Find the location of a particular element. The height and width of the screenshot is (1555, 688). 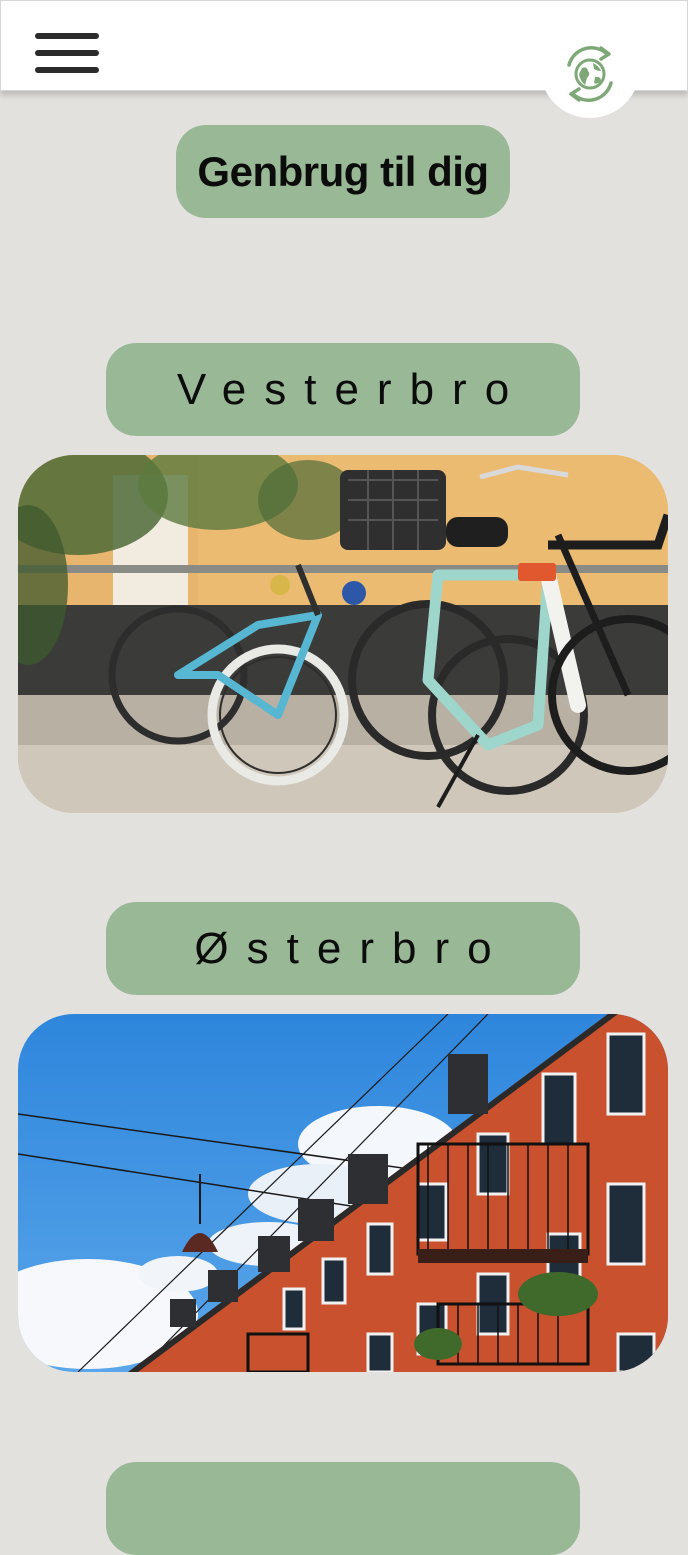

hamburger-menu-icon is located at coordinates (67, 53).